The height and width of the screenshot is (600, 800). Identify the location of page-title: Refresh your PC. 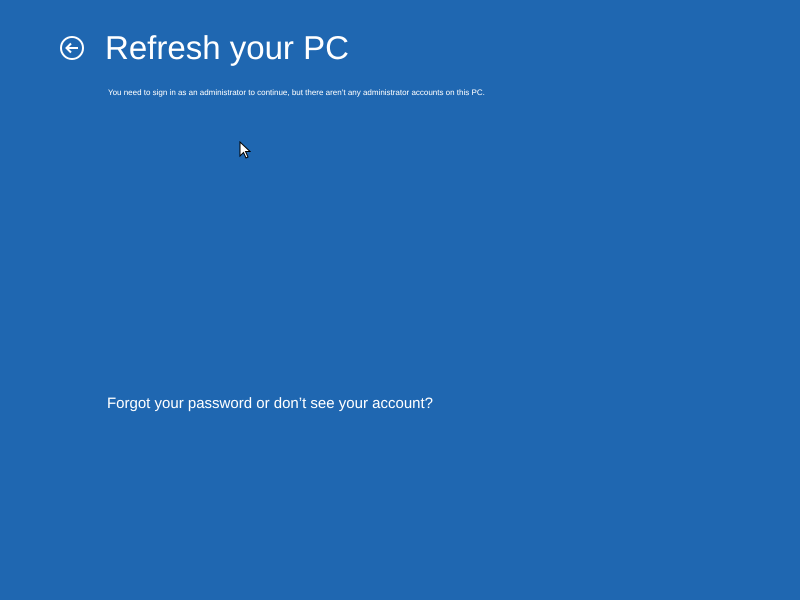
(227, 48).